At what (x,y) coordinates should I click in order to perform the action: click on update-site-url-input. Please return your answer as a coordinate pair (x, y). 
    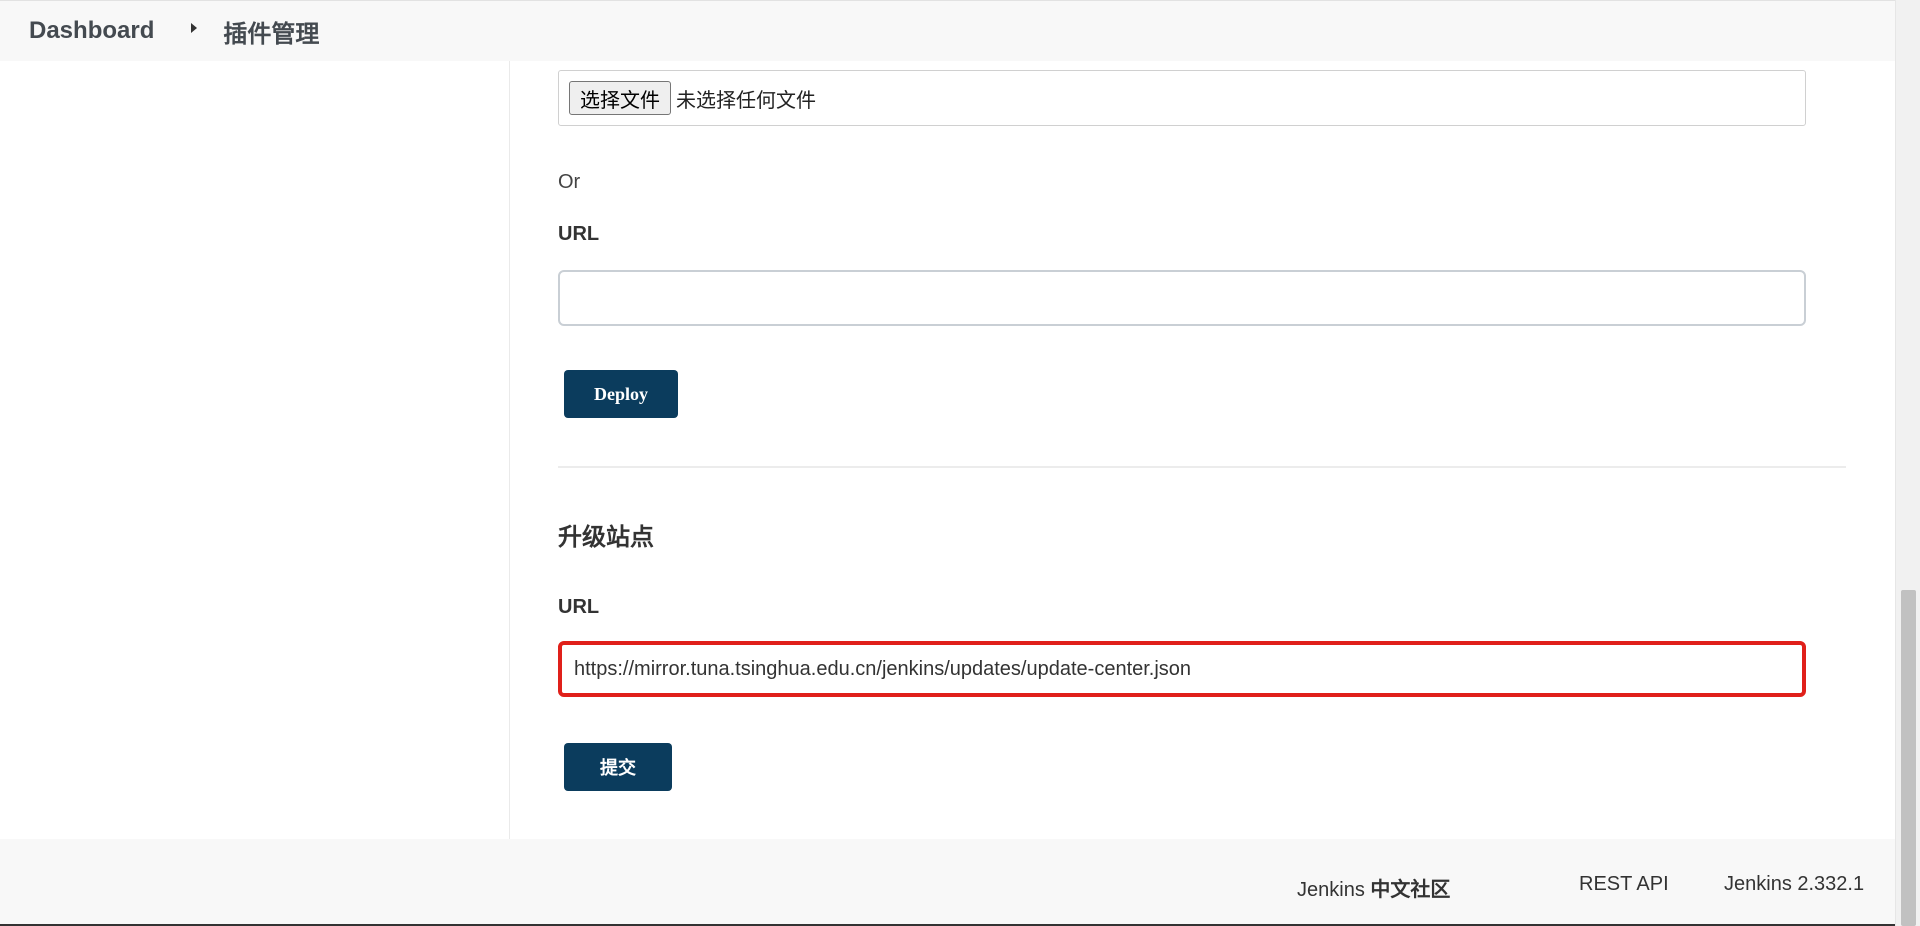
    Looking at the image, I should click on (1182, 669).